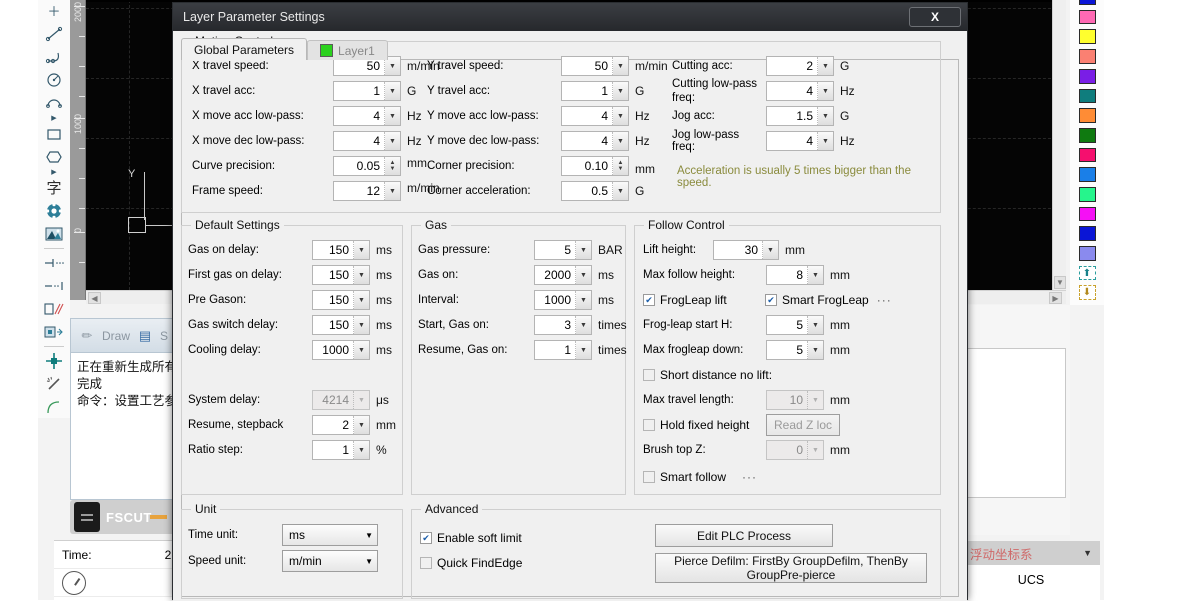 The width and height of the screenshot is (1200, 601). What do you see at coordinates (54, 118) in the screenshot?
I see `arc-dropdown-icon: ▶` at bounding box center [54, 118].